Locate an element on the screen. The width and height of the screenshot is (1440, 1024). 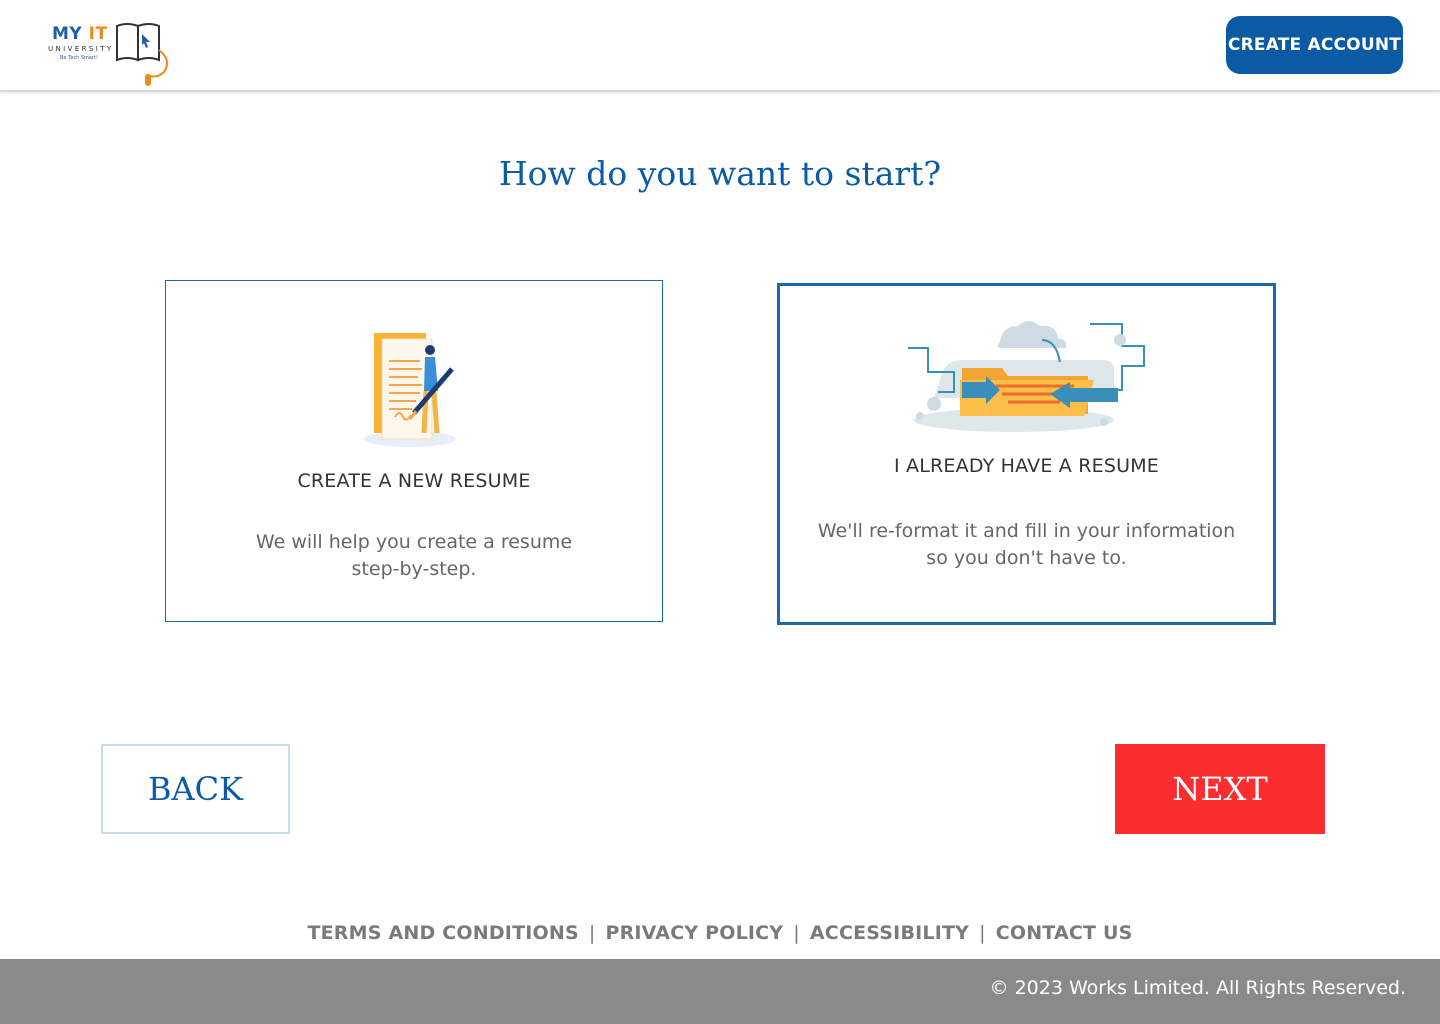
page-title: How do you want to start? is located at coordinates (720, 173).